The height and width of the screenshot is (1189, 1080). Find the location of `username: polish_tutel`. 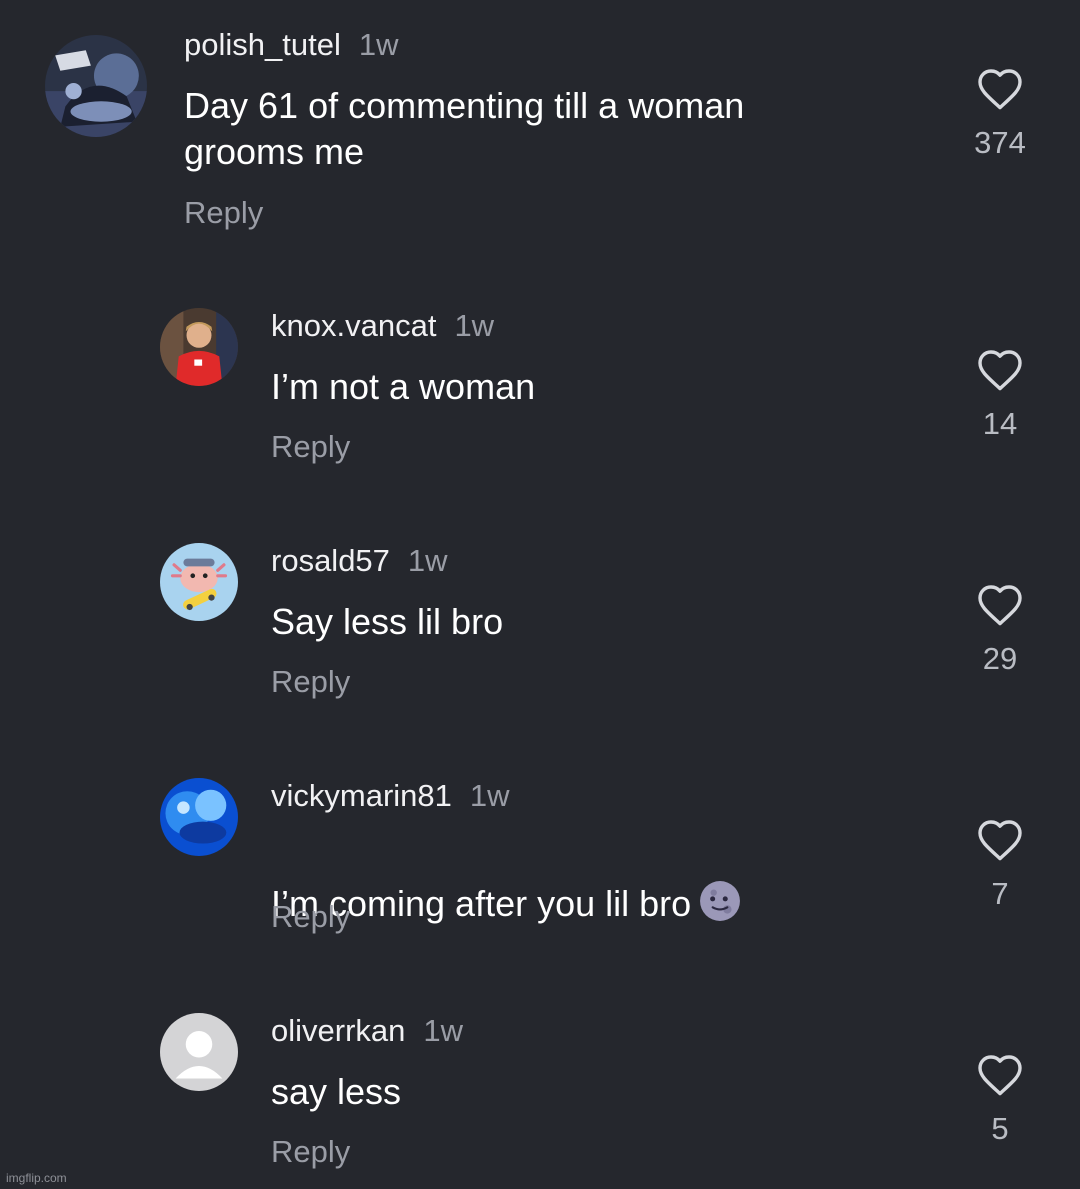

username: polish_tutel is located at coordinates (262, 44).